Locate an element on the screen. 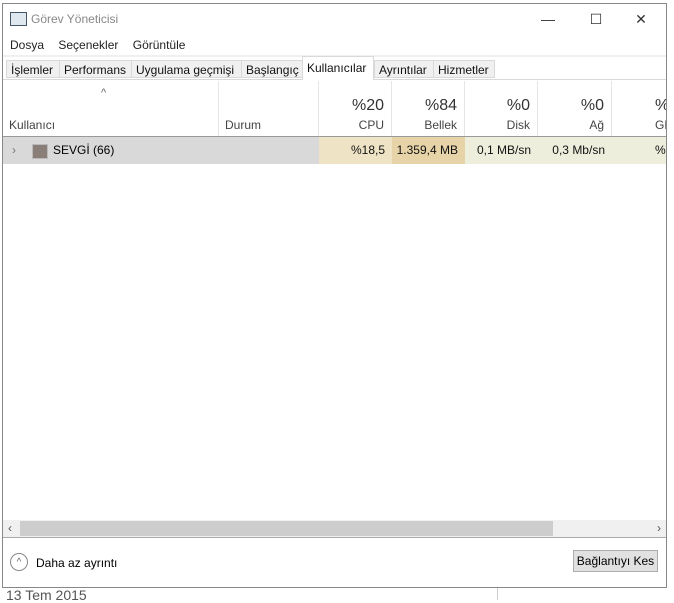 The image size is (674, 603). column-status: Durum is located at coordinates (269, 108).